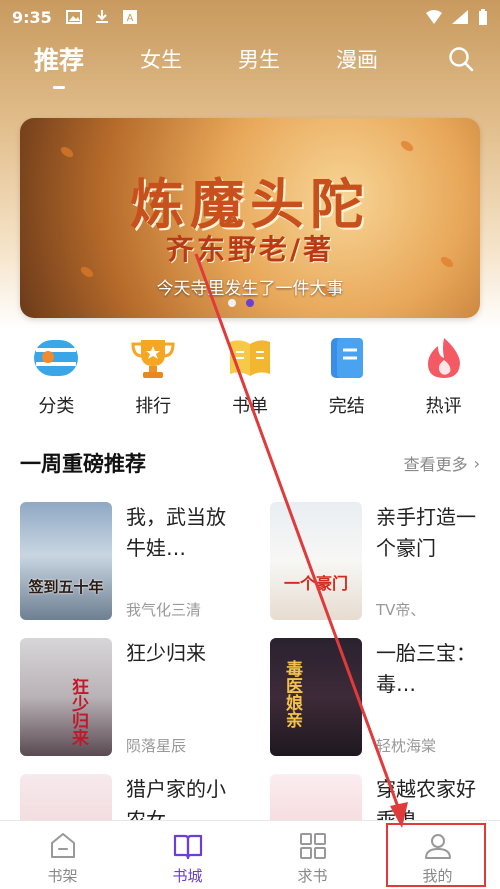 The image size is (500, 889). I want to click on request-book-icon, so click(312, 846).